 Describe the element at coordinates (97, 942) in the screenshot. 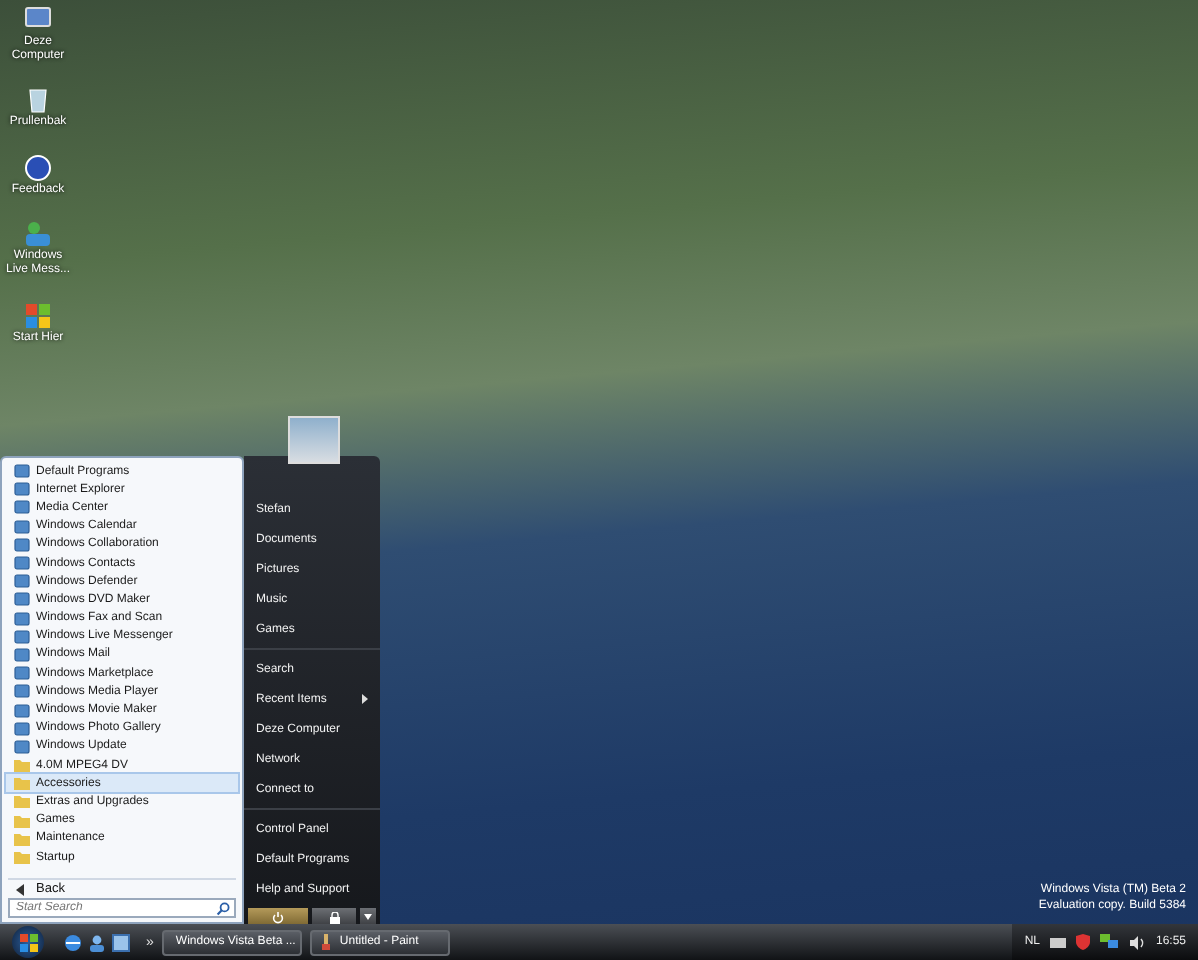

I see `people-icon` at that location.